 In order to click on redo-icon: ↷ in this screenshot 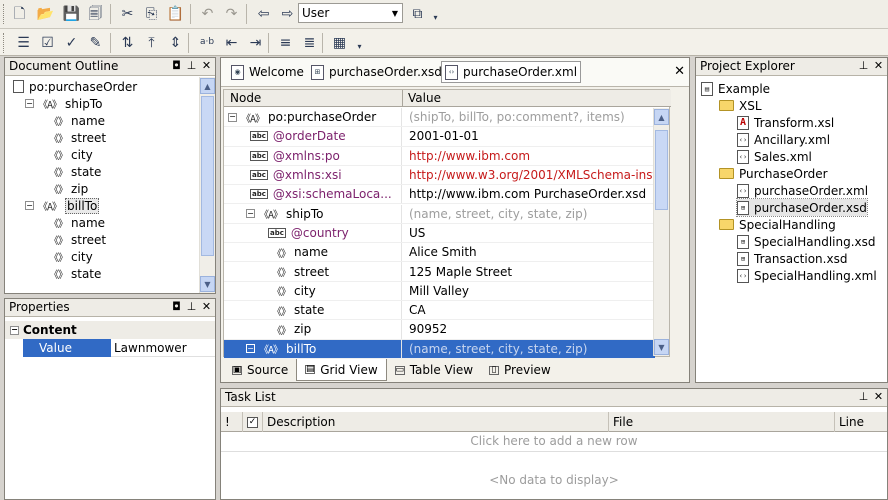, I will do `click(231, 13)`.